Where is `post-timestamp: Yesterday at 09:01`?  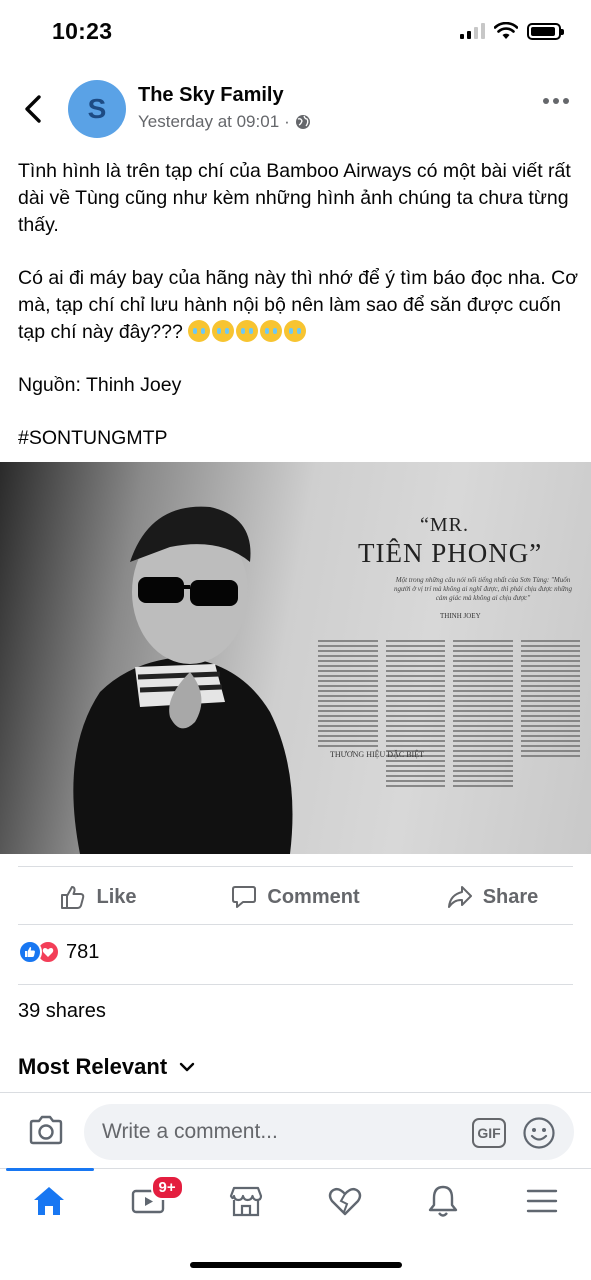 post-timestamp: Yesterday at 09:01 is located at coordinates (208, 122).